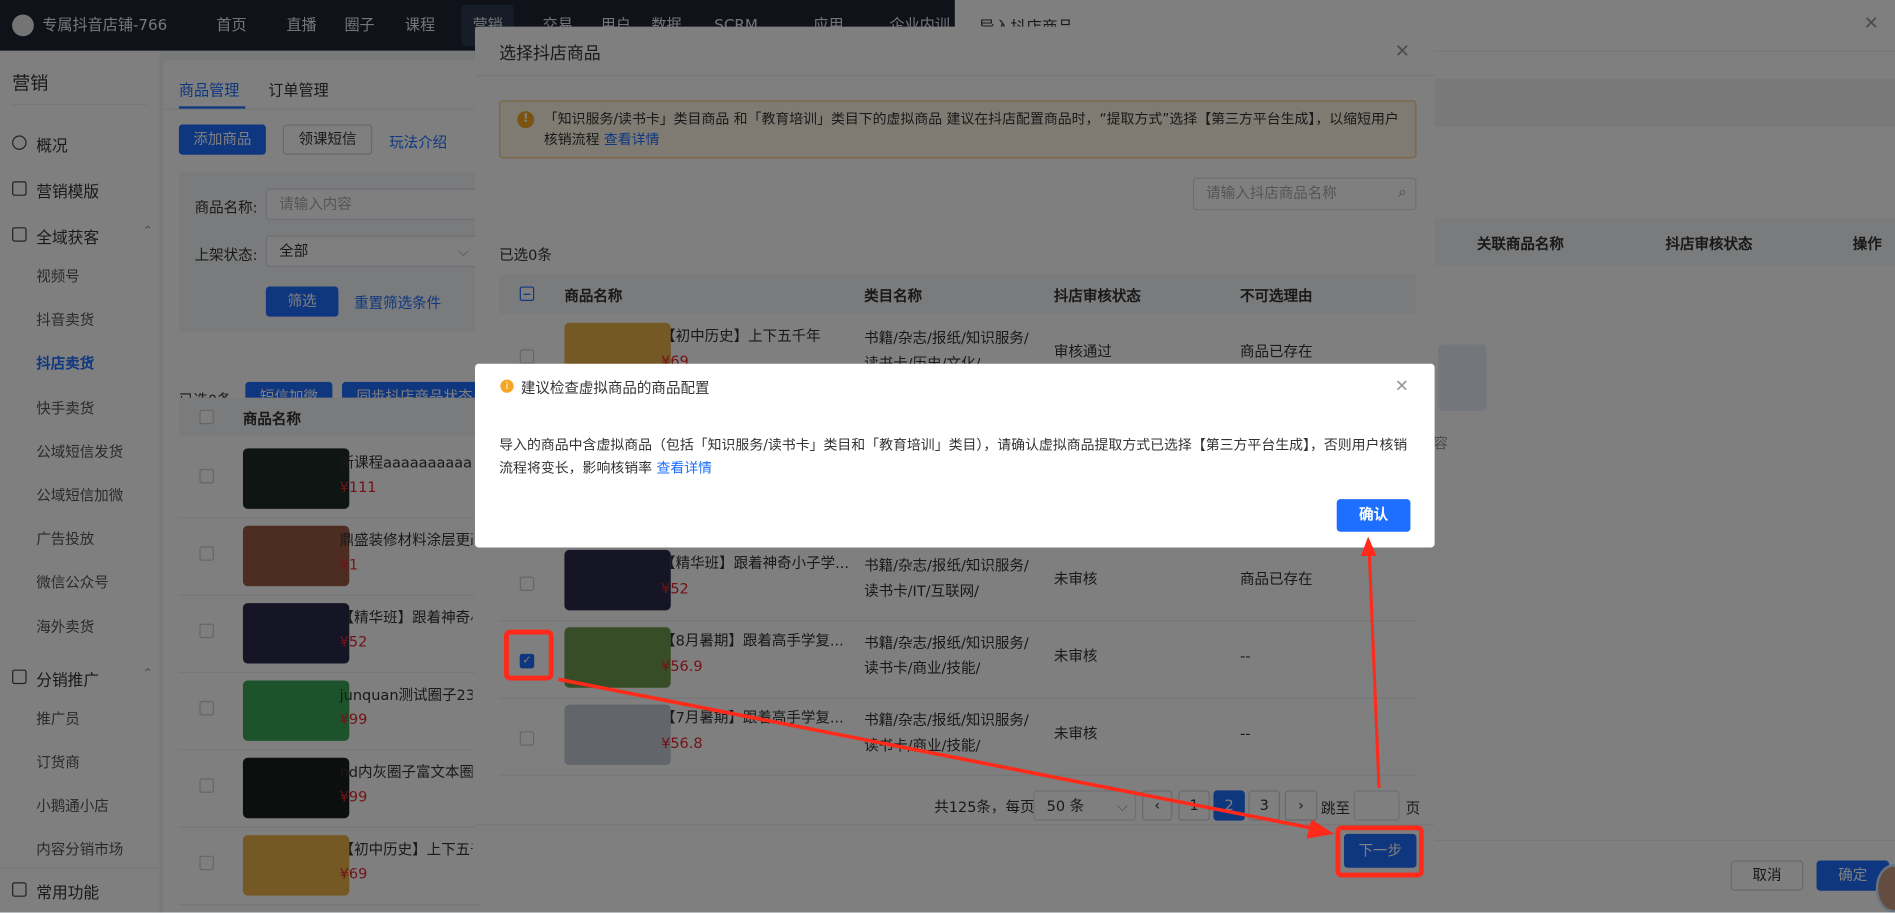 This screenshot has height=913, width=1895. Describe the element at coordinates (1379, 851) in the screenshot. I see `annotation-box-next-step` at that location.